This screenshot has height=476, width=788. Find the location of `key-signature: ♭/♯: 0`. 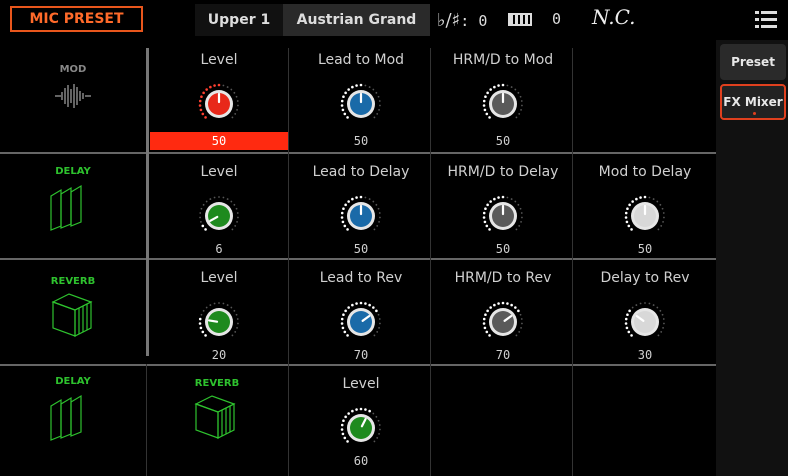

key-signature: ♭/♯: 0 is located at coordinates (462, 20).